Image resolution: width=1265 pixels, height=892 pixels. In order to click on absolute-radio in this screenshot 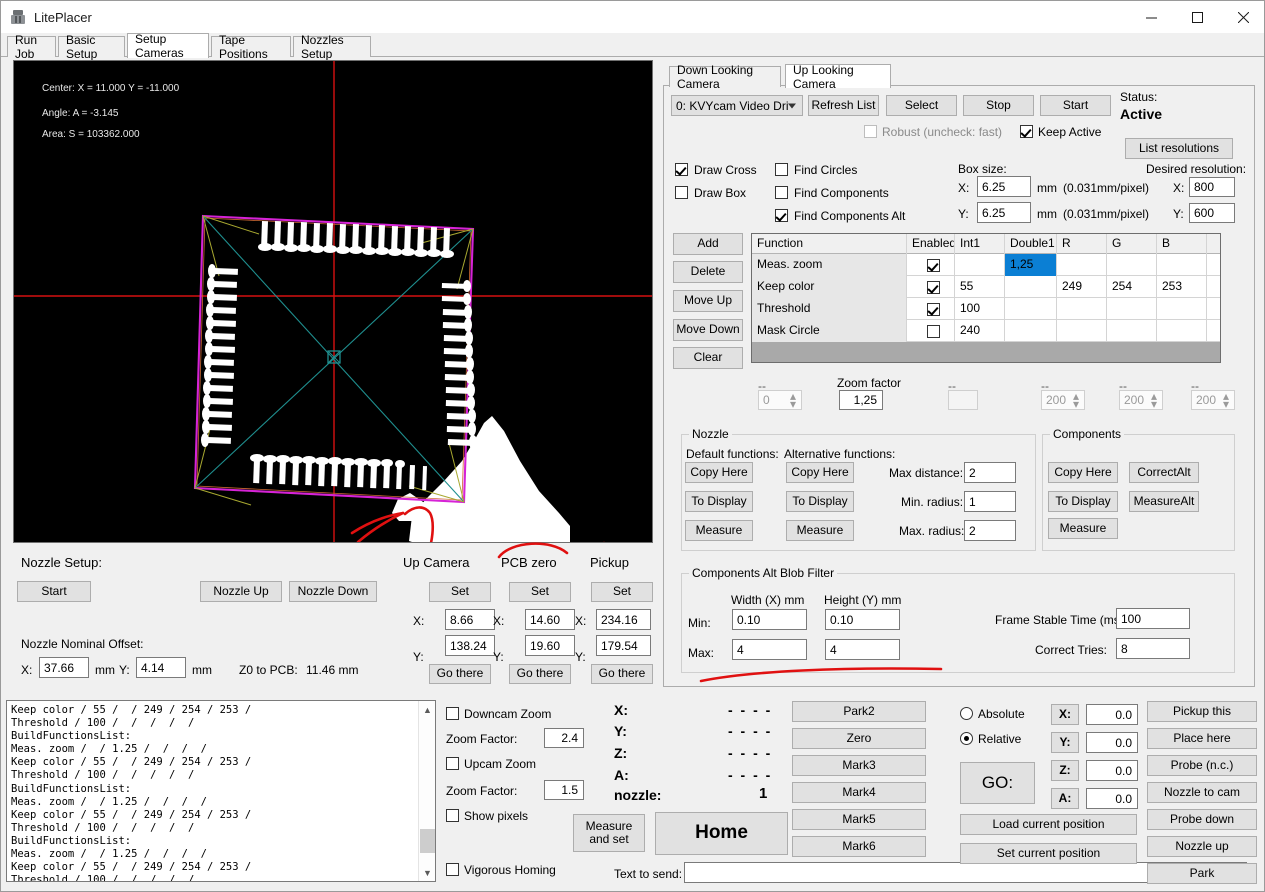, I will do `click(966, 713)`.